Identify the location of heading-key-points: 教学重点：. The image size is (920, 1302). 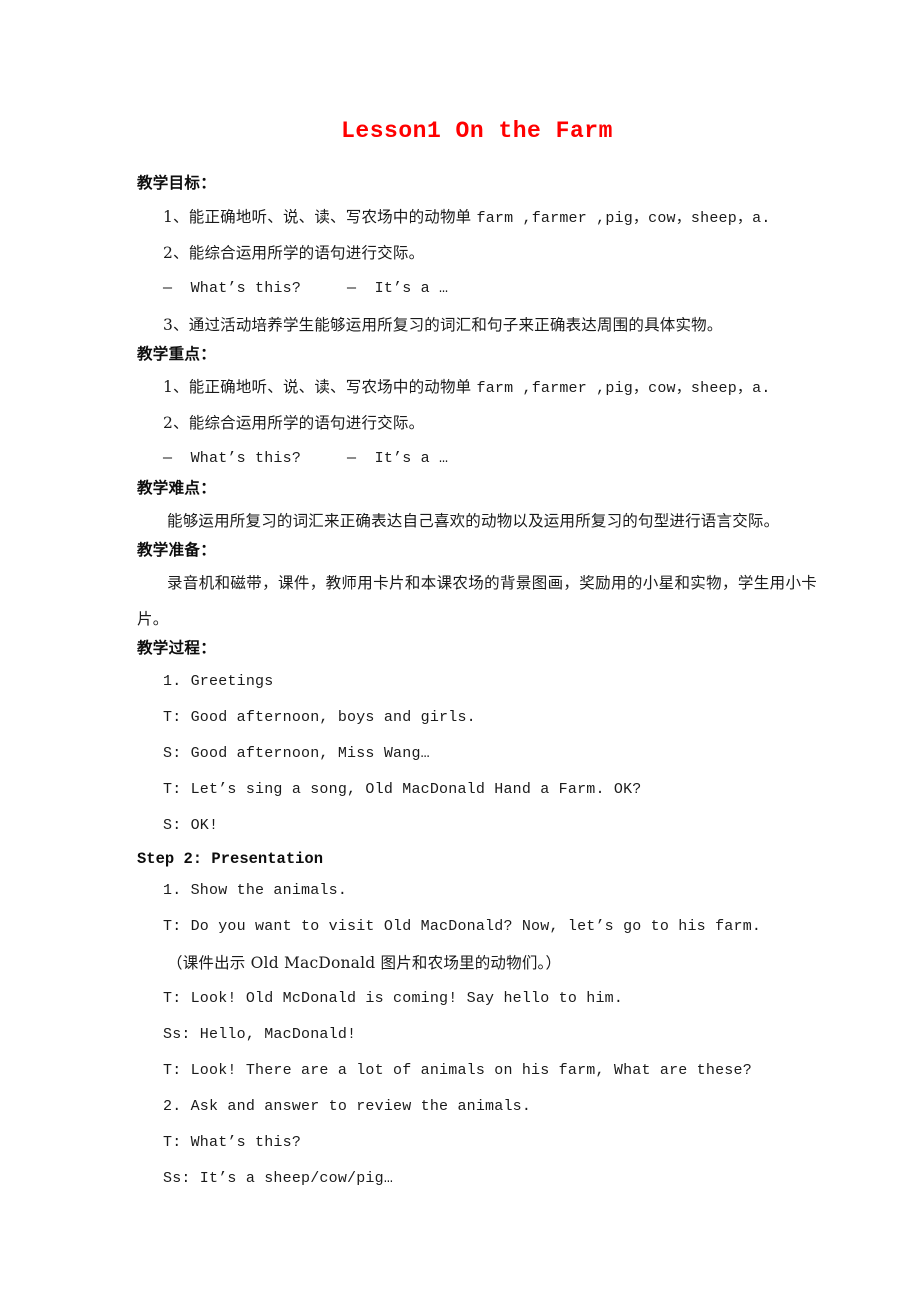
(177, 353).